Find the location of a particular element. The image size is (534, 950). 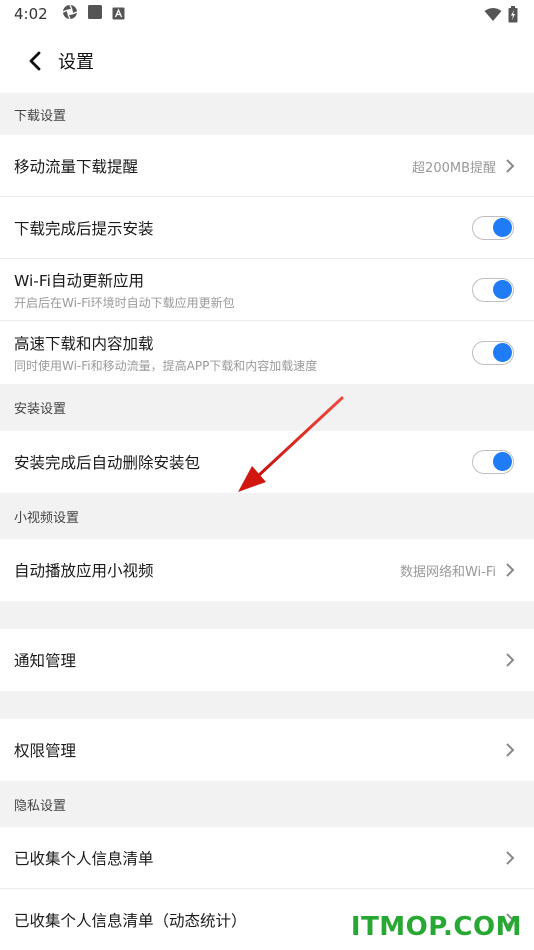

prompt-install-toggle is located at coordinates (493, 228).